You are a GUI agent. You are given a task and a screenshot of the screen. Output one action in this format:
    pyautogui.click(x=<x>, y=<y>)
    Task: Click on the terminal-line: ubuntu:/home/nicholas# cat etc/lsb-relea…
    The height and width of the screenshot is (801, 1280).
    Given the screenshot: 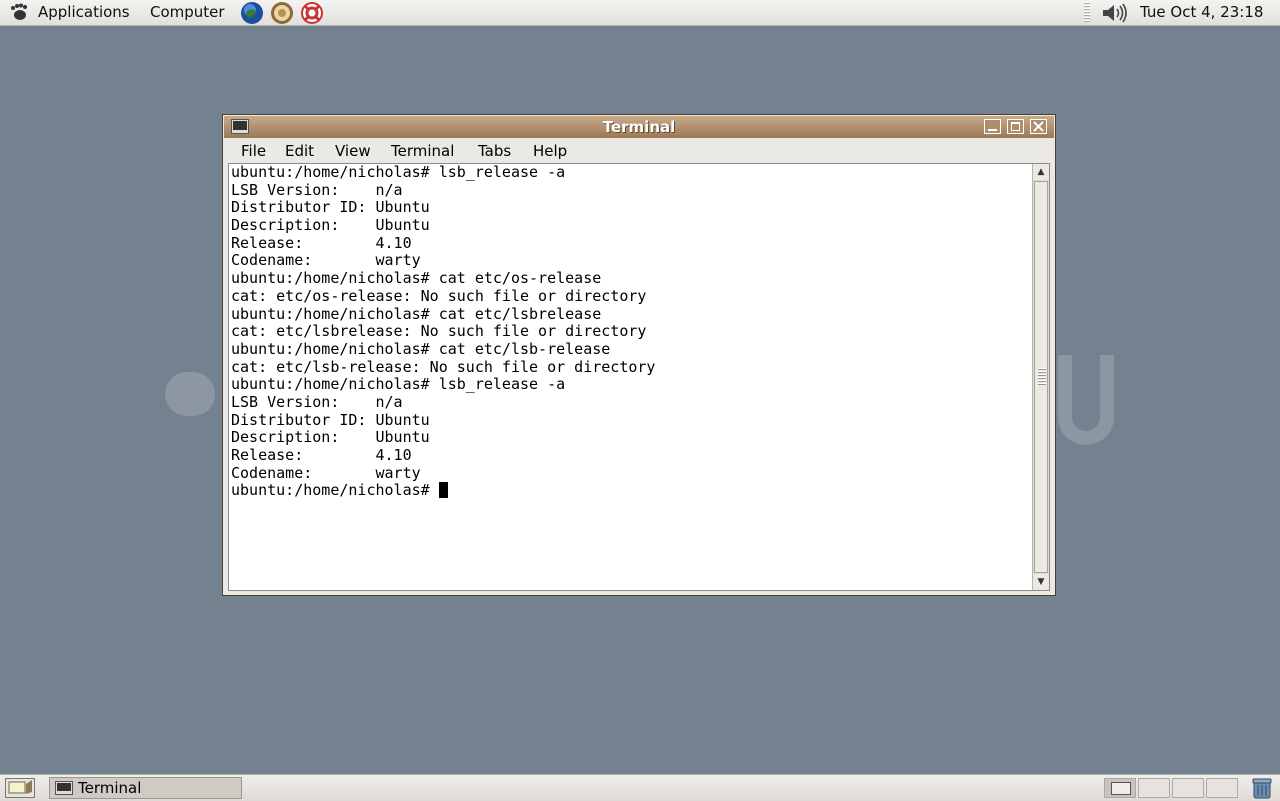 What is the action you would take?
    pyautogui.click(x=421, y=348)
    